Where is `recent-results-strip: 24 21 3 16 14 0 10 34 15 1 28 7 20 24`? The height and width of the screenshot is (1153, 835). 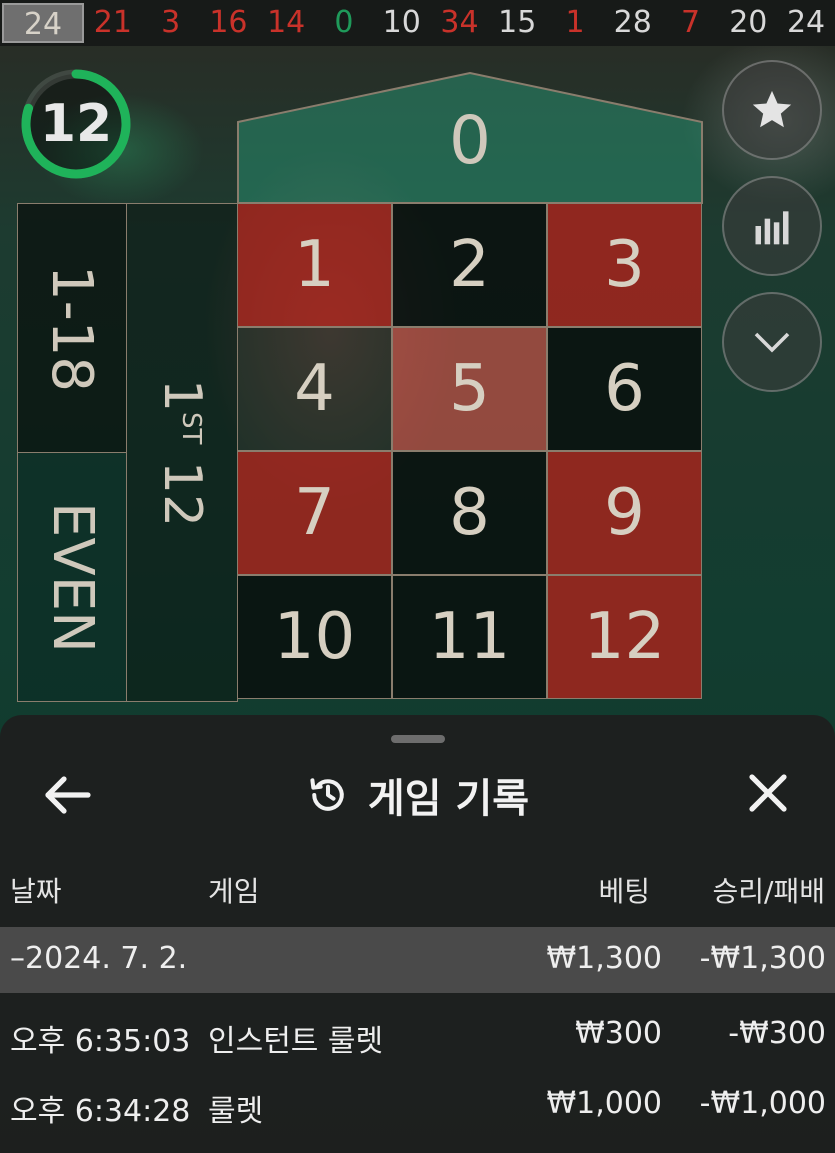 recent-results-strip: 24 21 3 16 14 0 10 34 15 1 28 7 20 24 is located at coordinates (417, 23).